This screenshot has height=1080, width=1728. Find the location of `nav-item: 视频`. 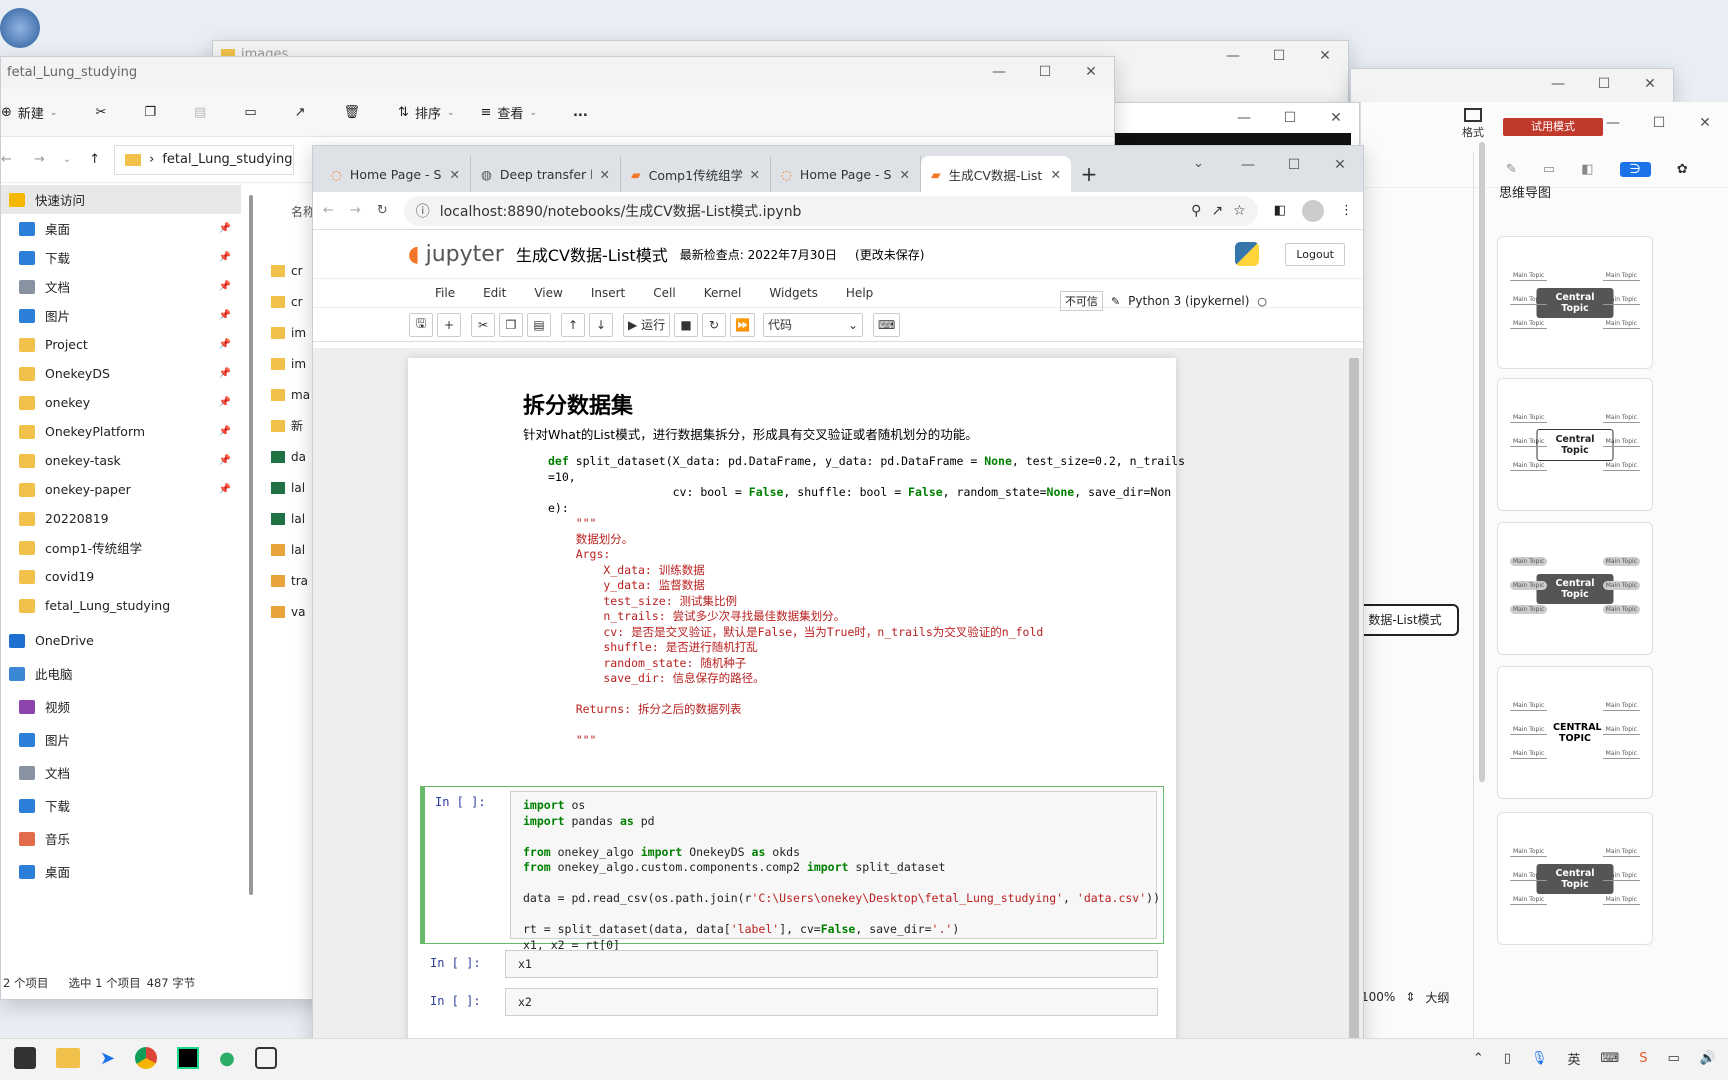

nav-item: 视频 is located at coordinates (121, 706).